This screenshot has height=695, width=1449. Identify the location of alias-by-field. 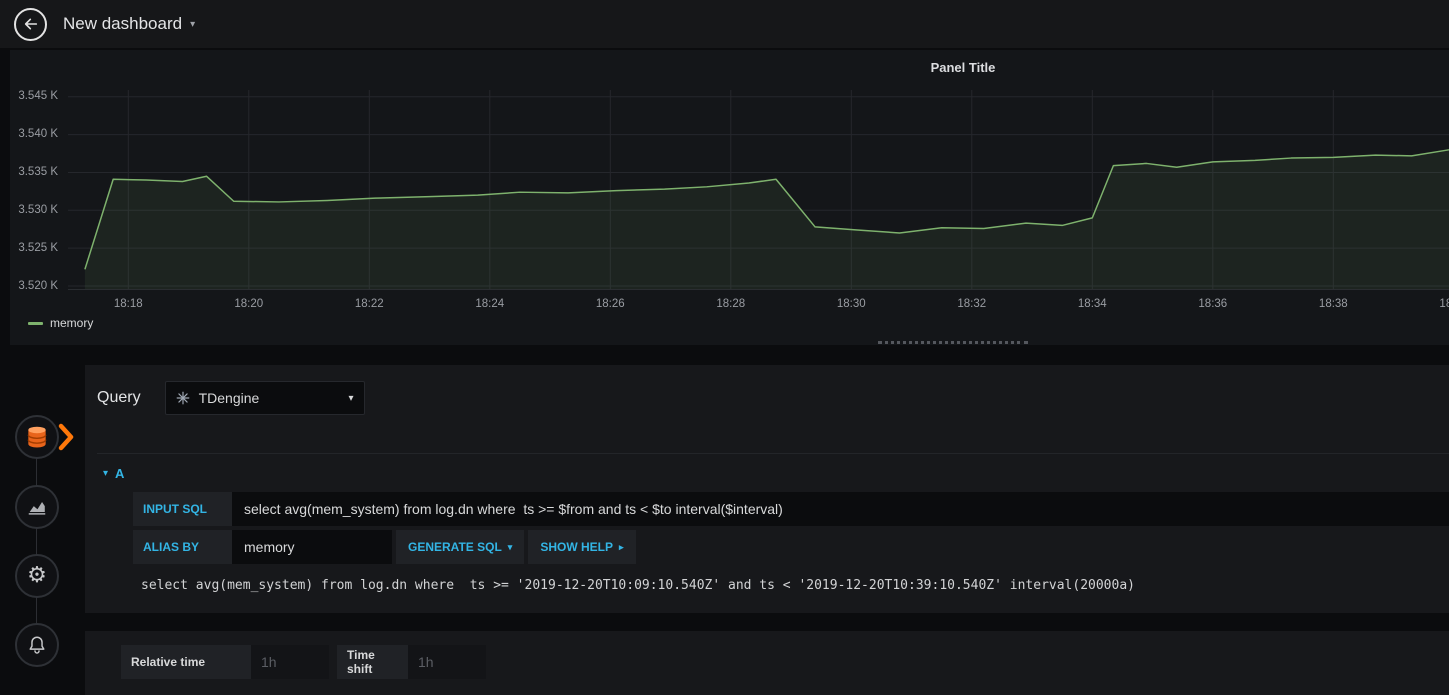
(312, 547).